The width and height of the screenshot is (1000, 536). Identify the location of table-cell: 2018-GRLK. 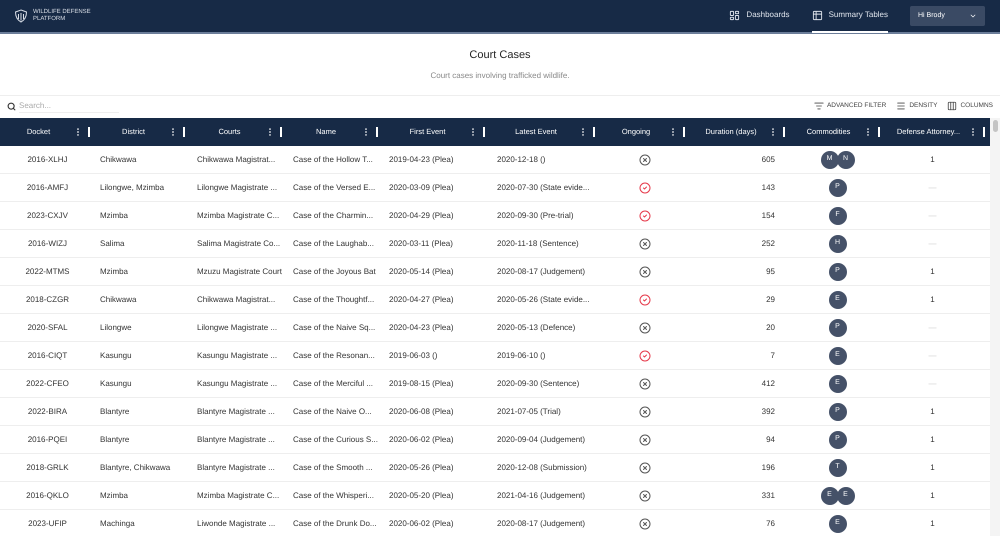
(47, 468).